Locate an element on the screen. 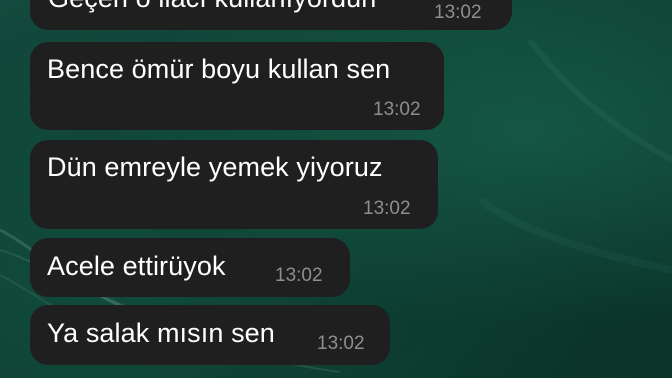  message-text: Acele ettirüyok is located at coordinates (136, 266).